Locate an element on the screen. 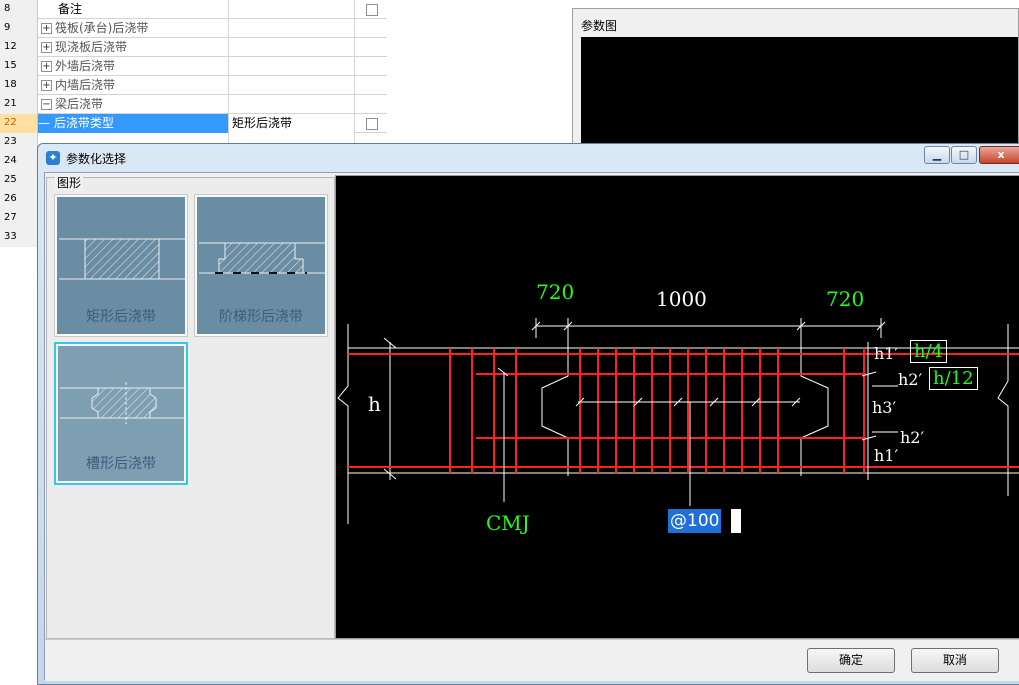 The image size is (1019, 685). param-figure-canvas is located at coordinates (799, 97).